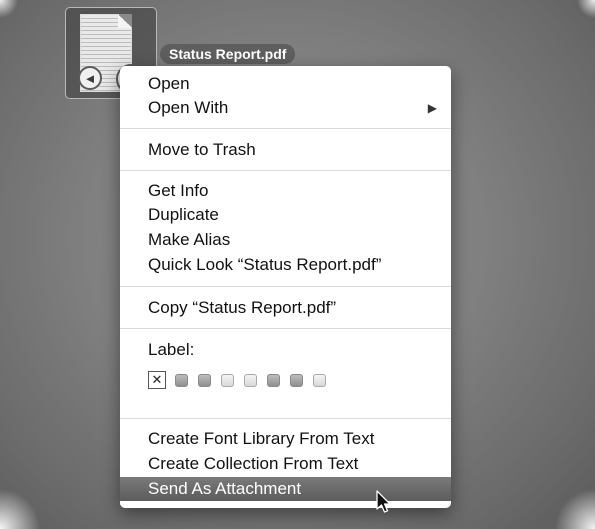 This screenshot has width=595, height=529. Describe the element at coordinates (285, 108) in the screenshot. I see `menu-item-open-with: Open With ▶` at that location.